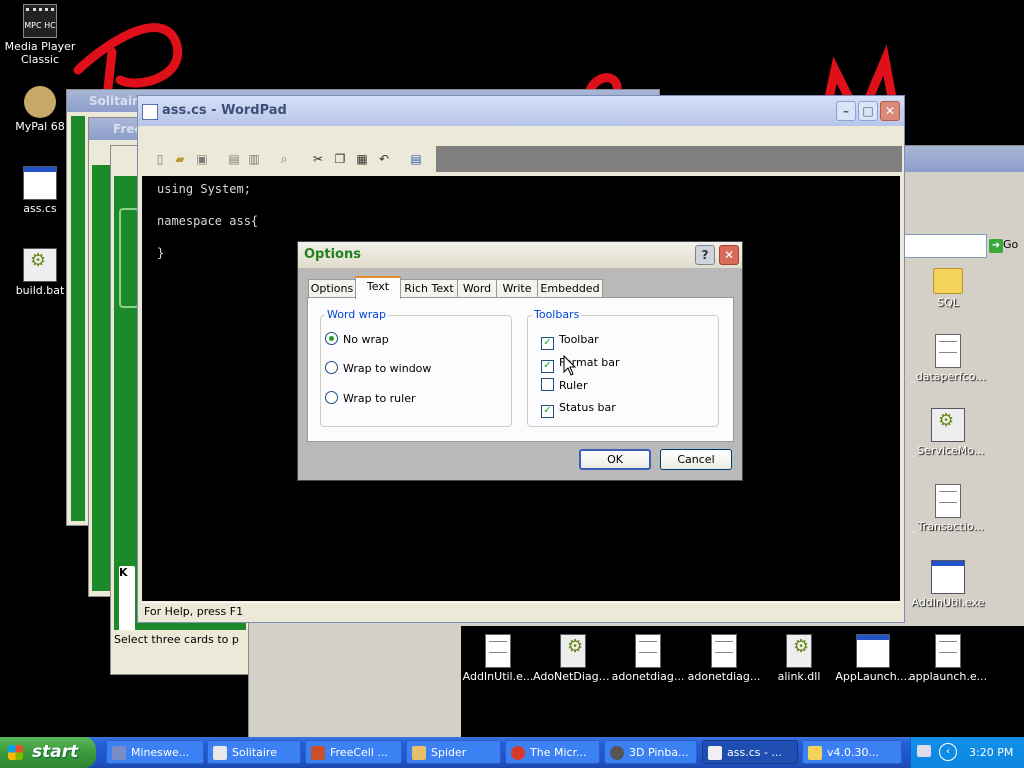  What do you see at coordinates (890, 111) in the screenshot?
I see `close-button: ✕` at bounding box center [890, 111].